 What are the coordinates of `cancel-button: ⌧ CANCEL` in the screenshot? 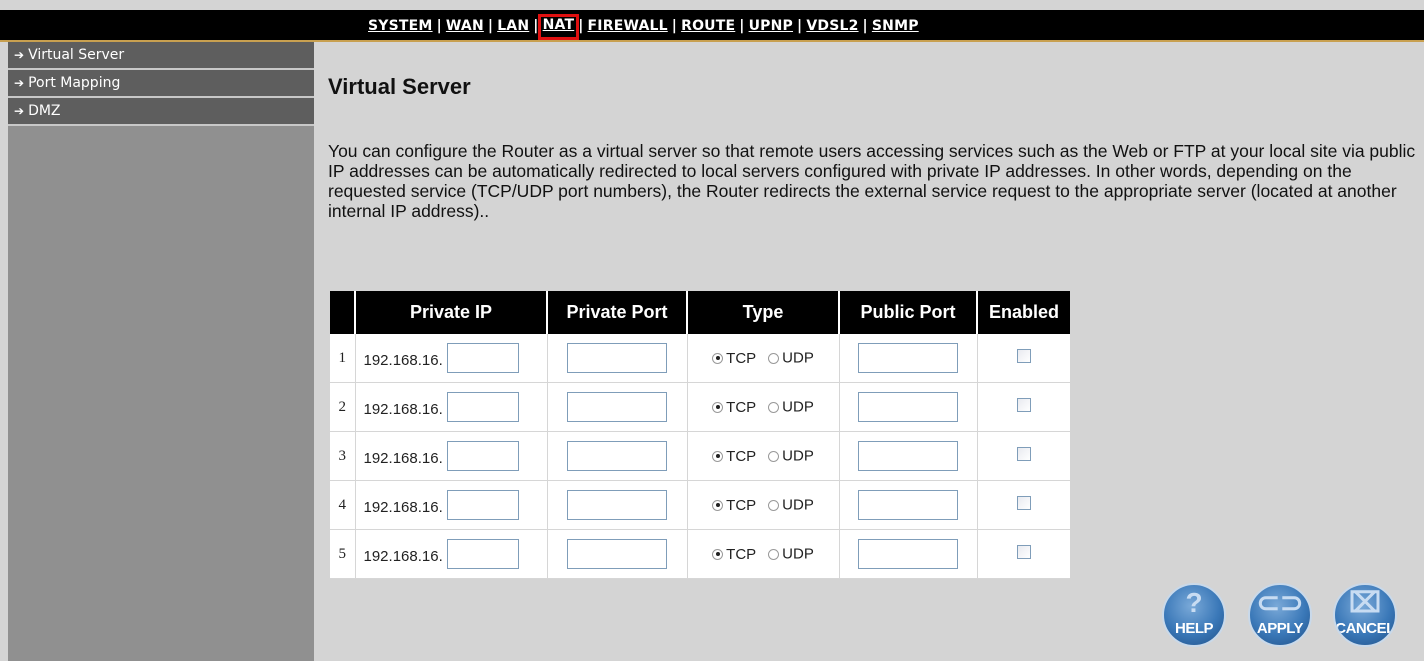 It's located at (1365, 615).